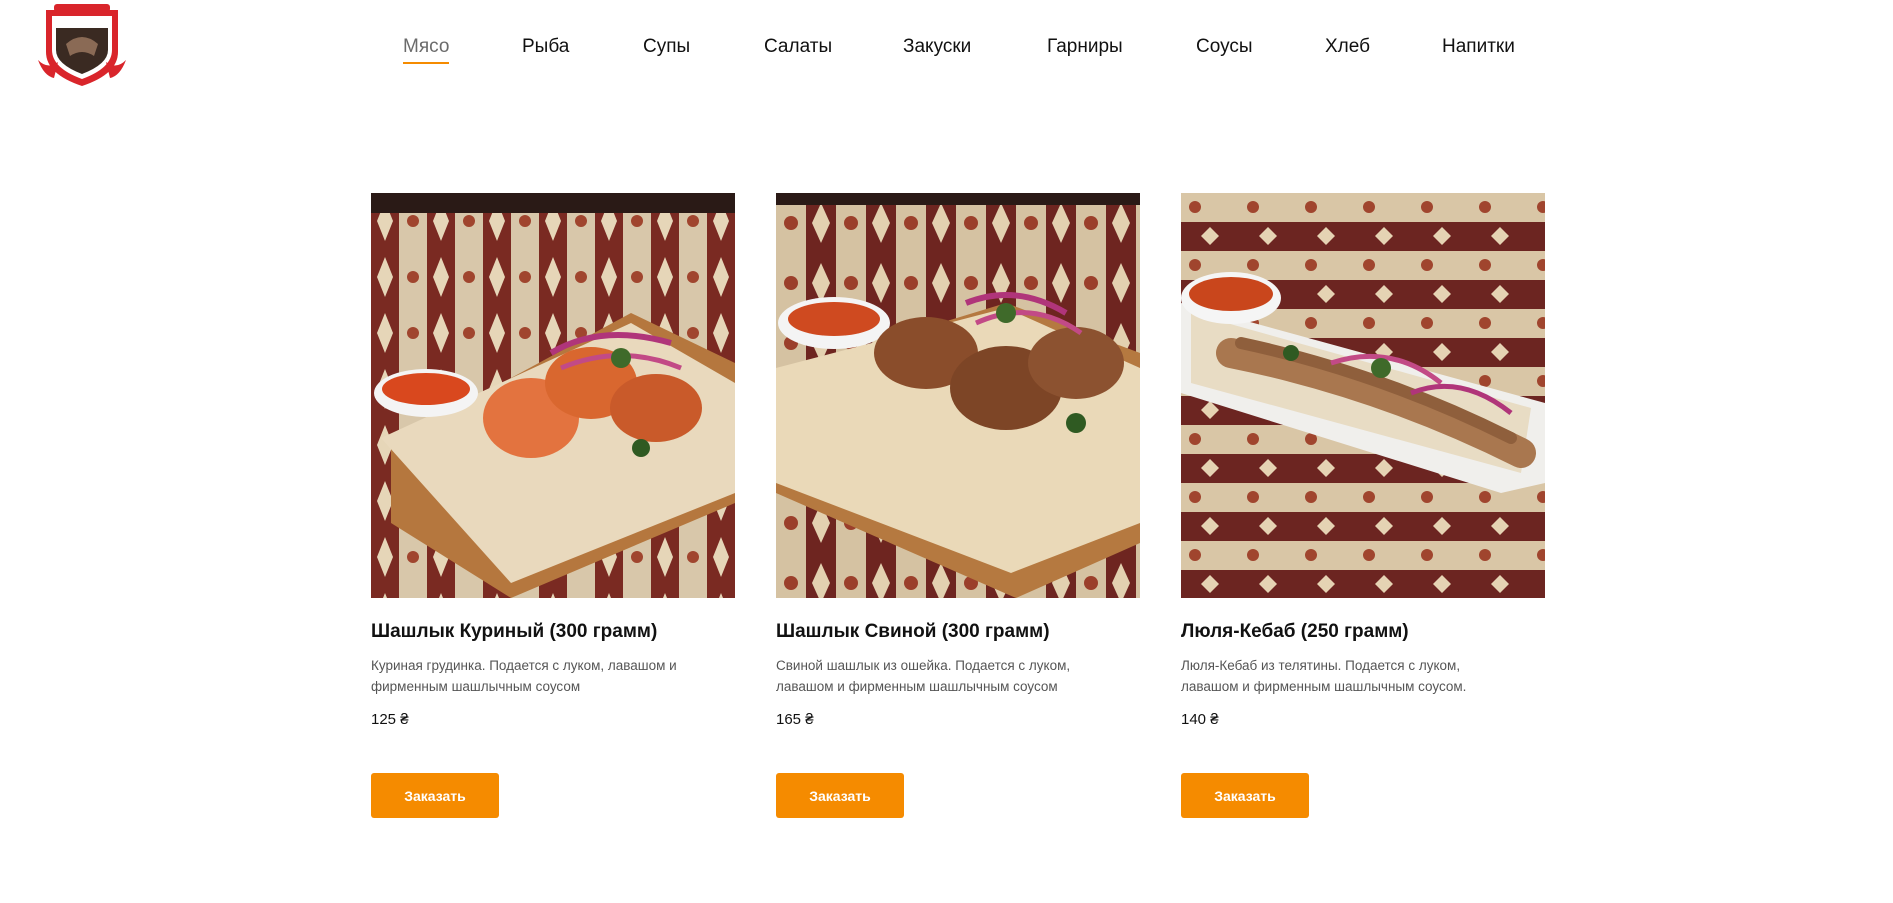  Describe the element at coordinates (1200, 719) in the screenshot. I see `dish-price: 140 ₴` at that location.